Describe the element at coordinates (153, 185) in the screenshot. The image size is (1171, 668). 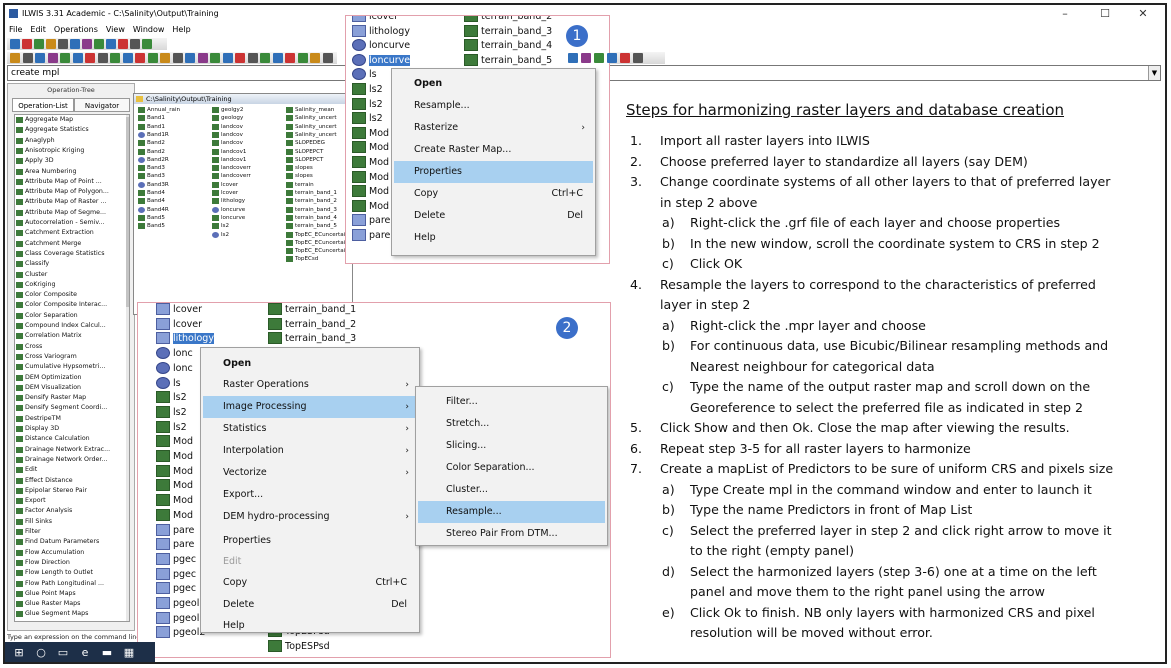
I see `catalog-item: Band3R` at that location.